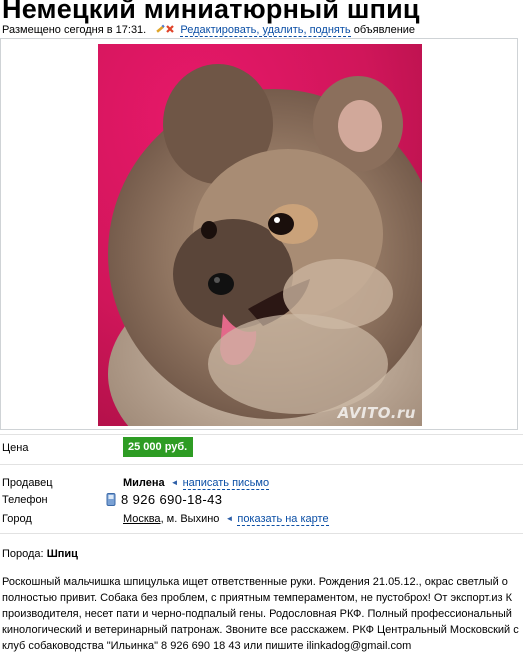 The width and height of the screenshot is (523, 666). I want to click on mobile-phone-icon, so click(111, 499).